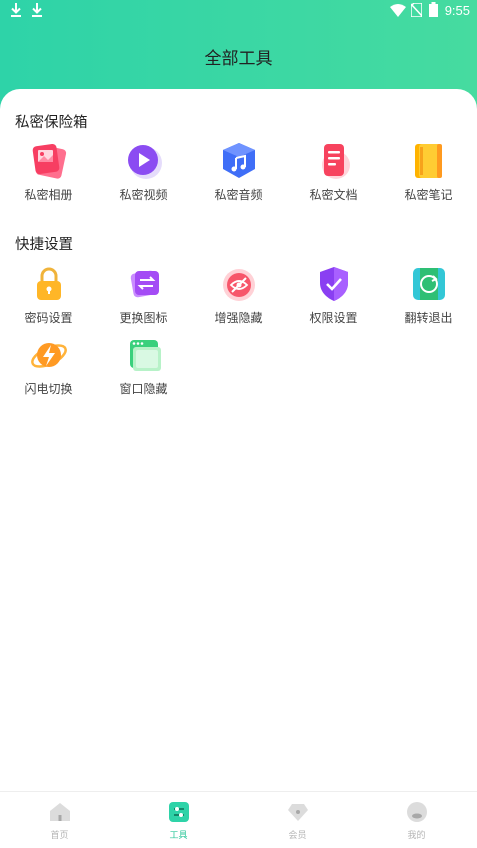 Image resolution: width=477 pixels, height=848 pixels. What do you see at coordinates (143, 389) in the screenshot?
I see `tool-label: 窗口隐藏` at bounding box center [143, 389].